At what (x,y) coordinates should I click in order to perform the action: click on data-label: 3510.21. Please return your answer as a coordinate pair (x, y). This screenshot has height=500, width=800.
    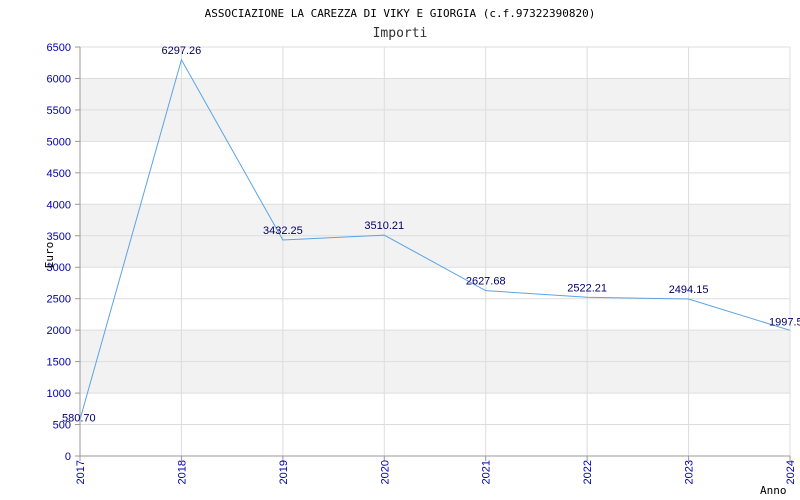
    Looking at the image, I should click on (384, 226).